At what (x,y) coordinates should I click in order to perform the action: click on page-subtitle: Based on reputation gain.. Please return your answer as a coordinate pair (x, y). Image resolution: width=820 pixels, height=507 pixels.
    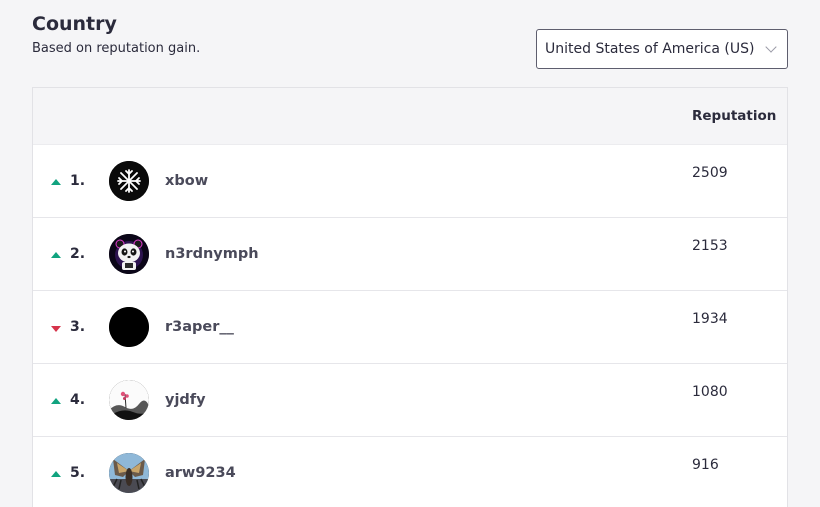
    Looking at the image, I should click on (116, 48).